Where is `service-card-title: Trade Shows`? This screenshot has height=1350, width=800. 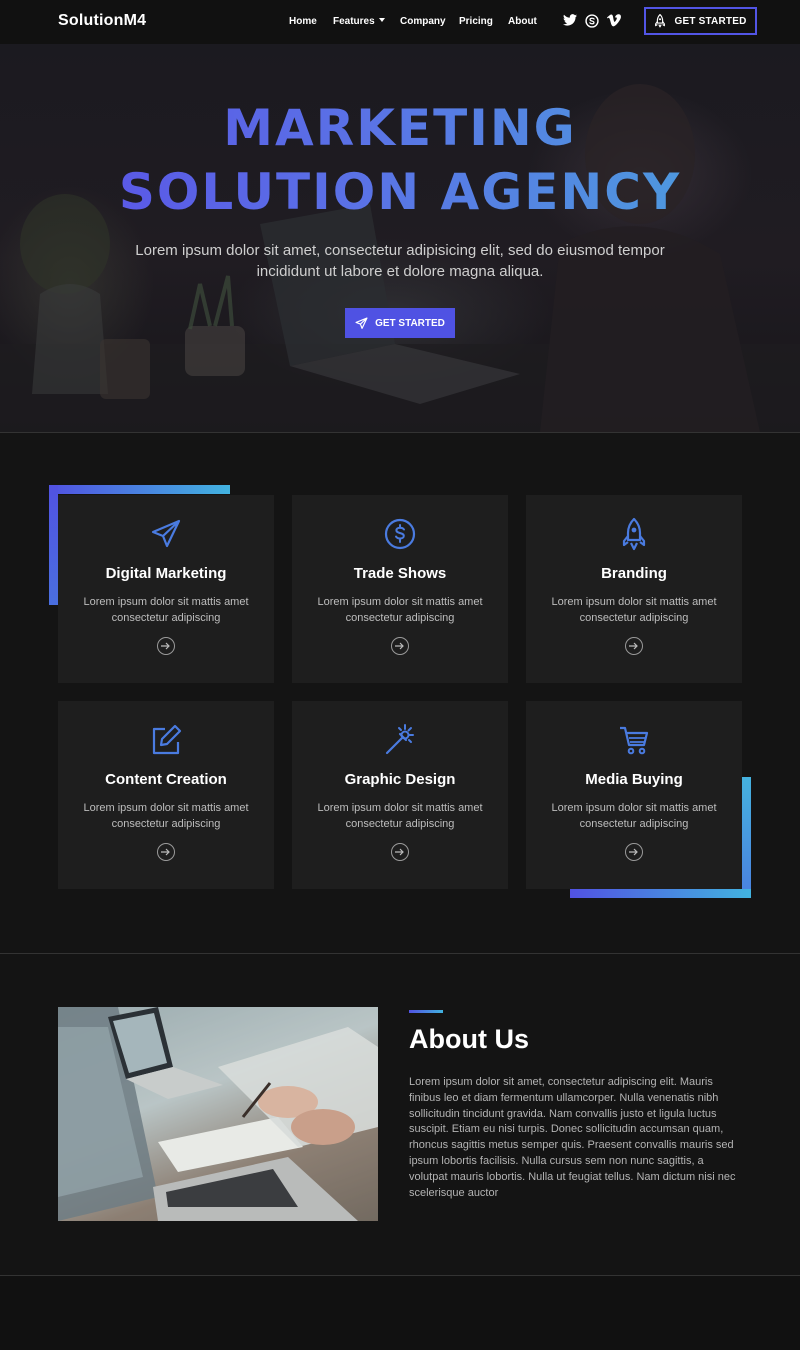
service-card-title: Trade Shows is located at coordinates (400, 573).